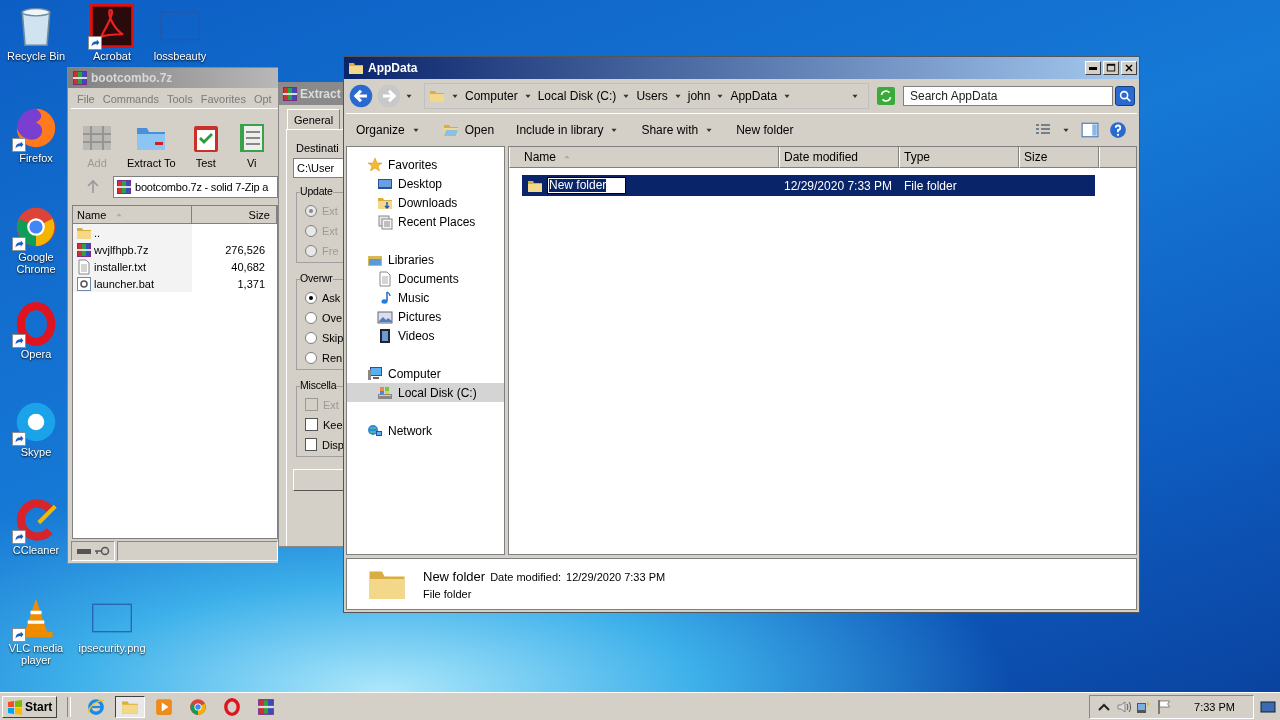 This screenshot has height=720, width=1280. What do you see at coordinates (468, 130) in the screenshot?
I see `toolbar-button: Open` at bounding box center [468, 130].